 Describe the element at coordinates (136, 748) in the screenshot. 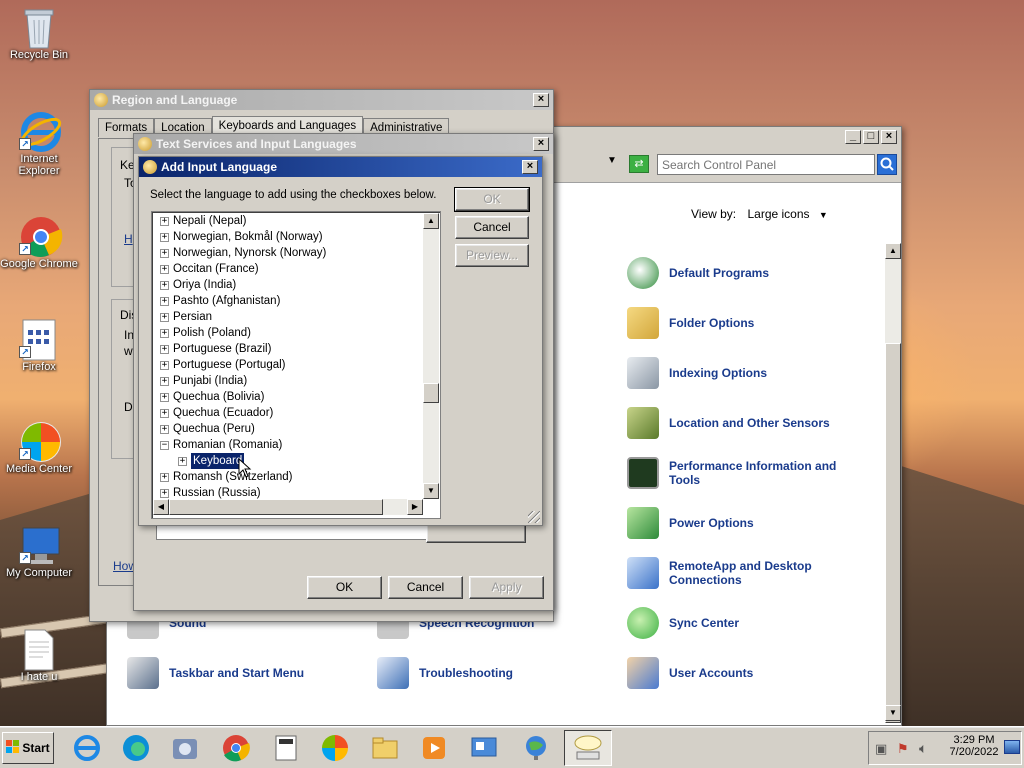

I see `taskbar-edge` at that location.